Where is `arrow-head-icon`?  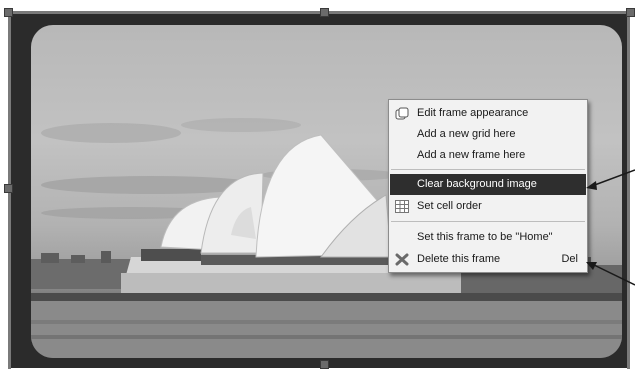 arrow-head-icon is located at coordinates (591, 185).